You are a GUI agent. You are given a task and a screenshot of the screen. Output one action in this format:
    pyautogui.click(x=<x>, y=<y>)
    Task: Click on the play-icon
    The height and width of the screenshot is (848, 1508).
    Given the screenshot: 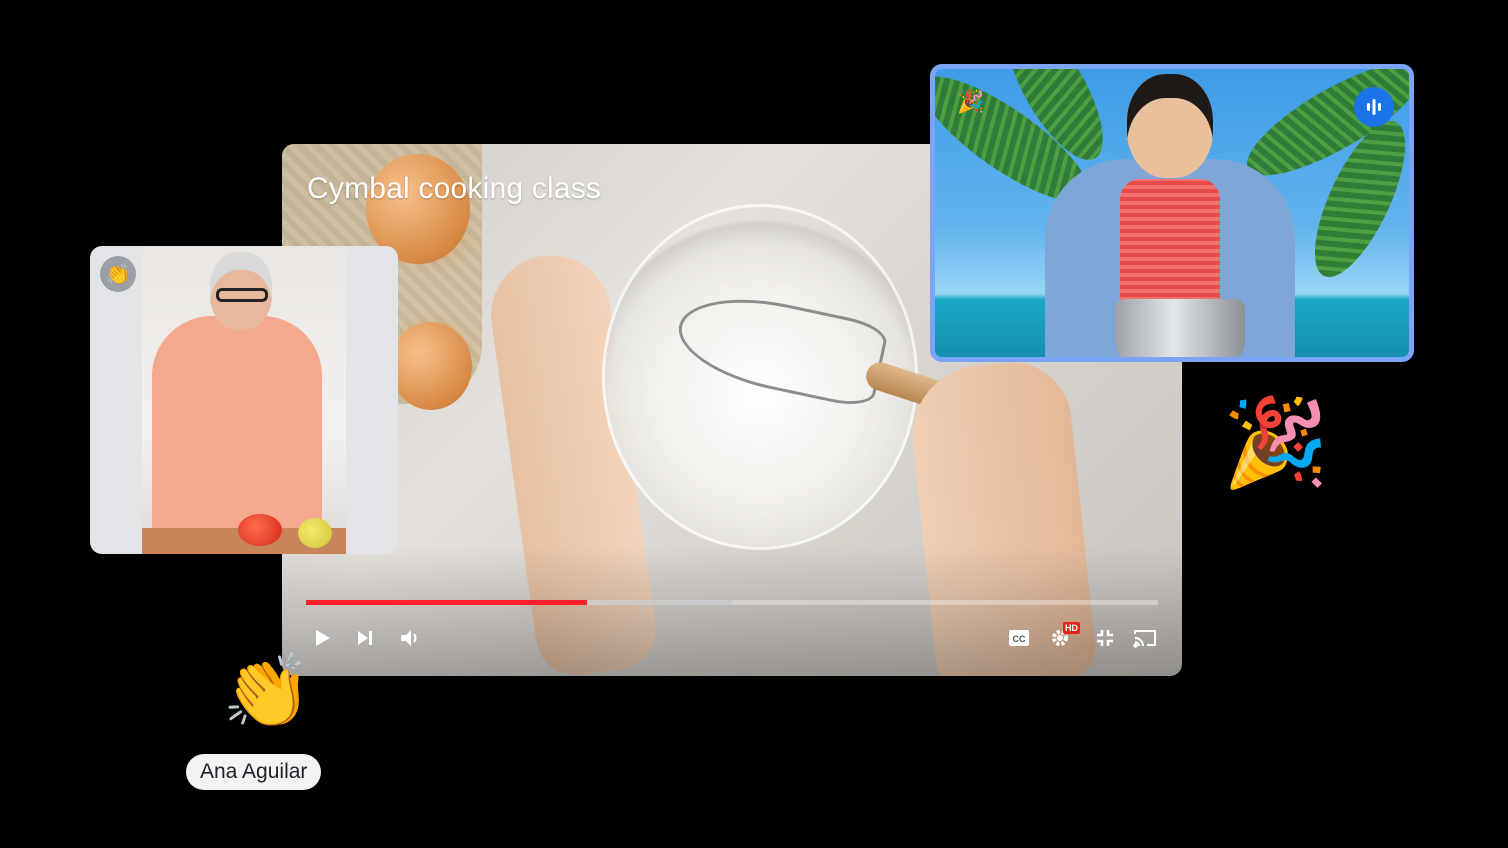 What is the action you would take?
    pyautogui.click(x=323, y=638)
    